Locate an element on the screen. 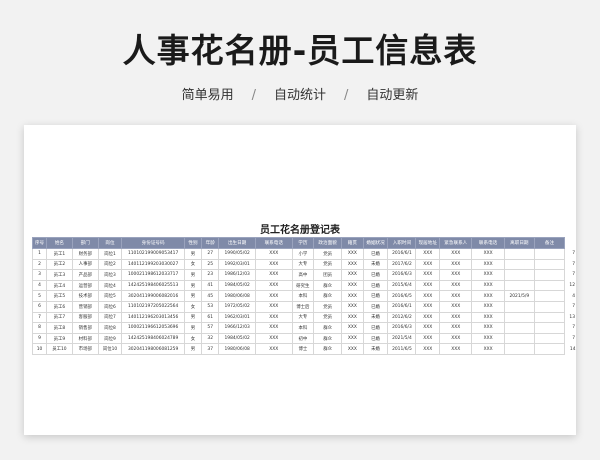  table-cell: 博士 is located at coordinates (303, 349).